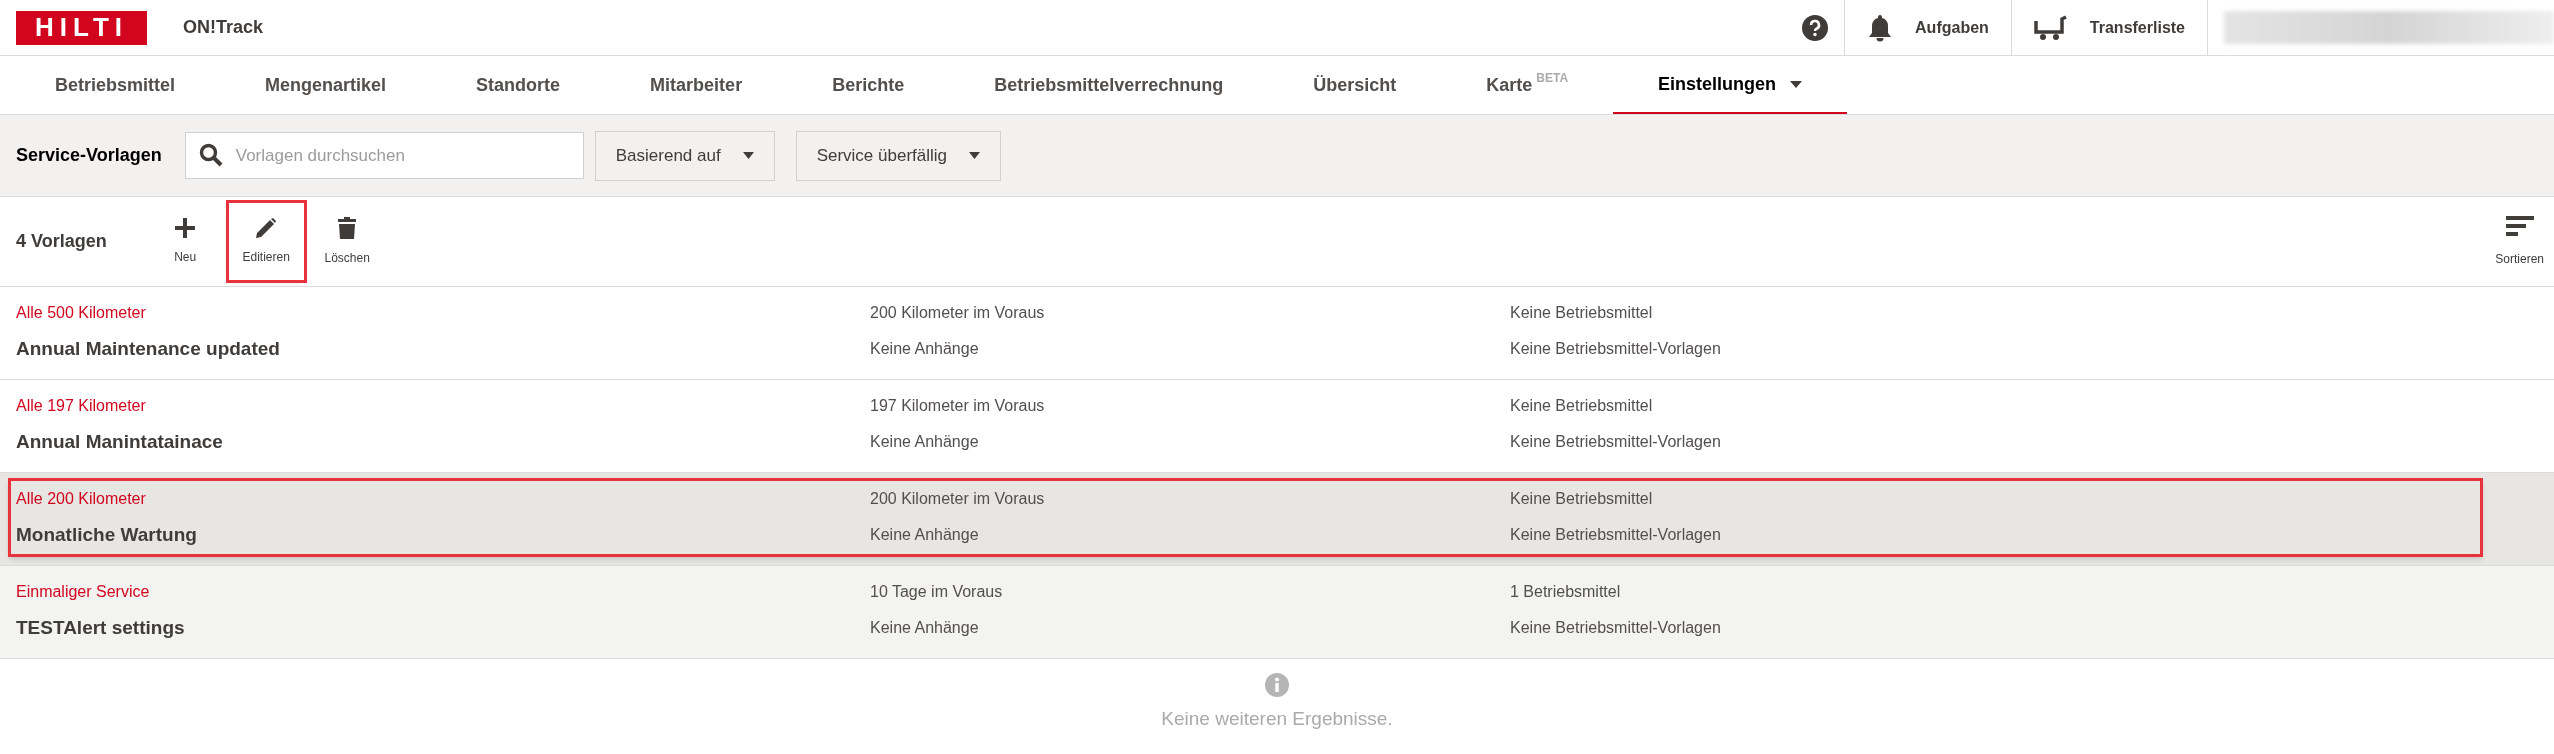  What do you see at coordinates (266, 227) in the screenshot?
I see `pencil-icon` at bounding box center [266, 227].